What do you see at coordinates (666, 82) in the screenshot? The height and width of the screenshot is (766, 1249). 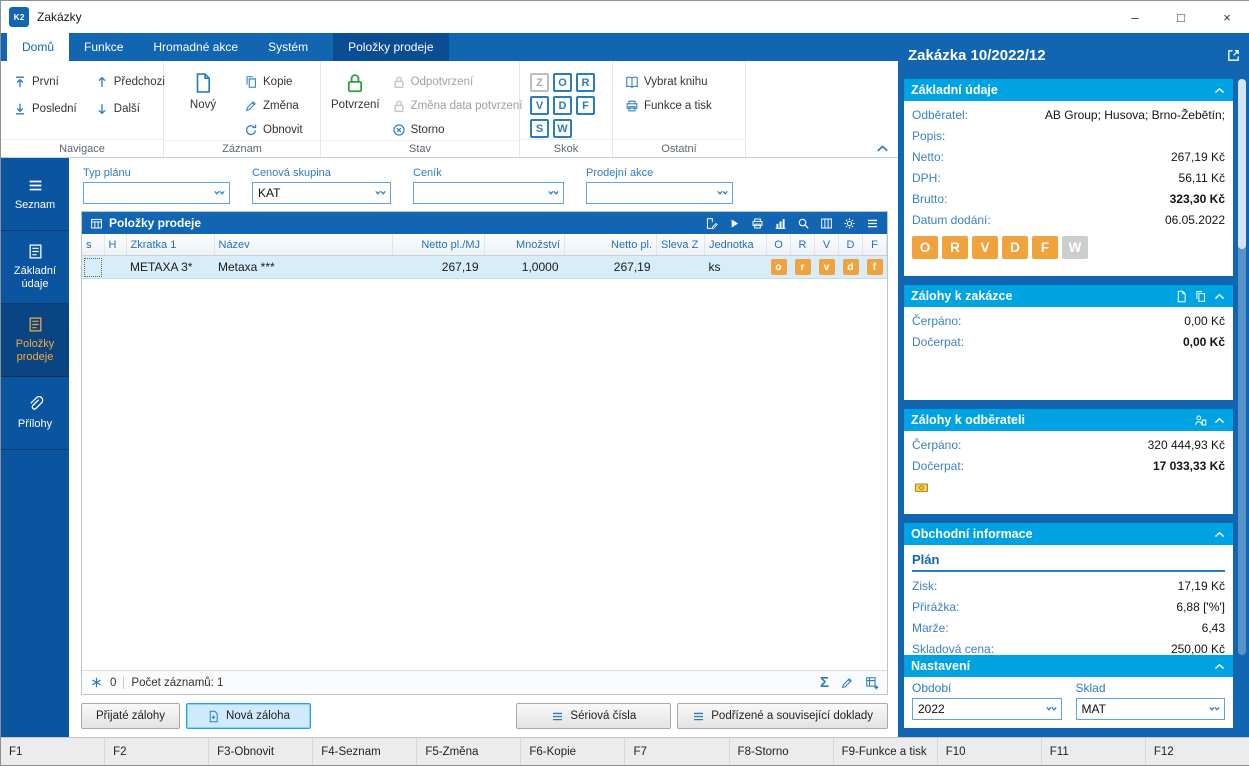 I see `pick-book-button: Vybrat knihu` at bounding box center [666, 82].